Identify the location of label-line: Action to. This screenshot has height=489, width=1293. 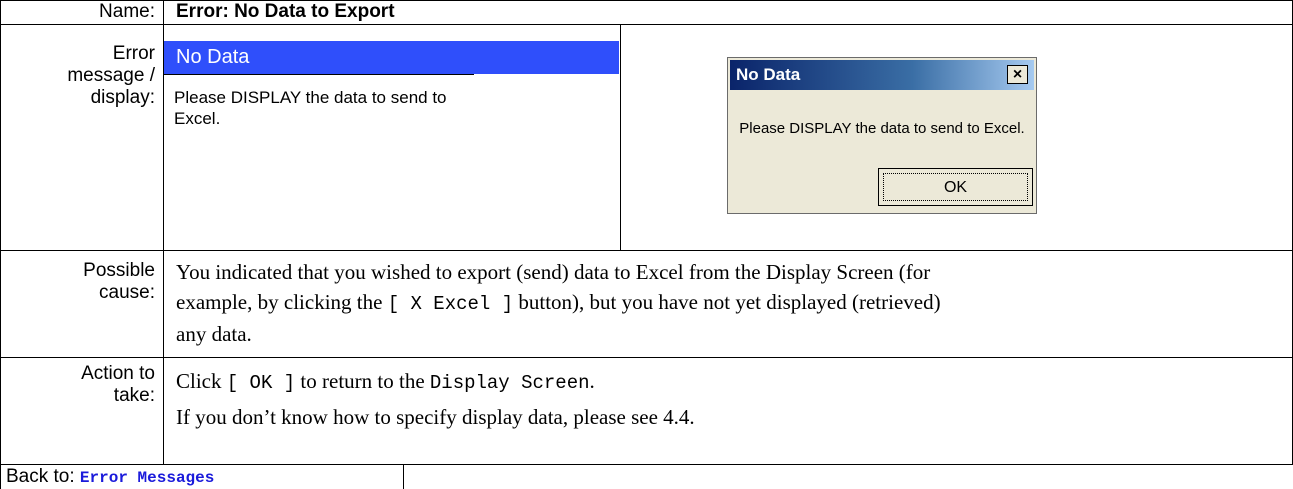
(118, 373).